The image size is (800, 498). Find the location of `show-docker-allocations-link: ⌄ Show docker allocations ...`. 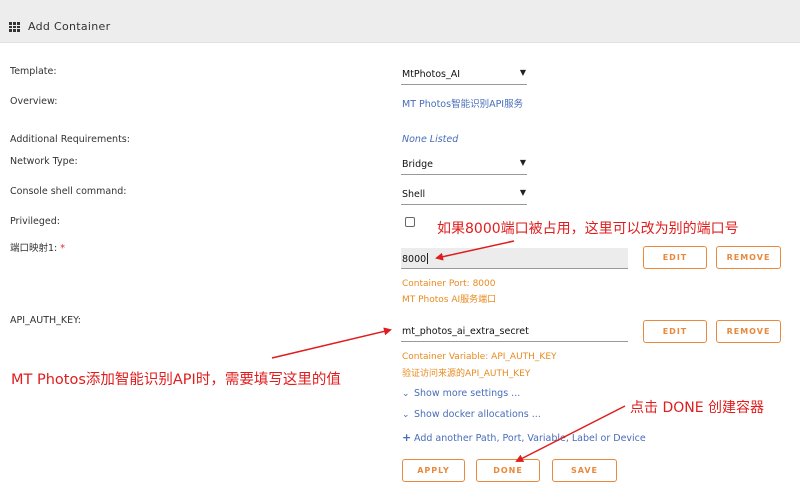

show-docker-allocations-link: ⌄ Show docker allocations ... is located at coordinates (471, 414).